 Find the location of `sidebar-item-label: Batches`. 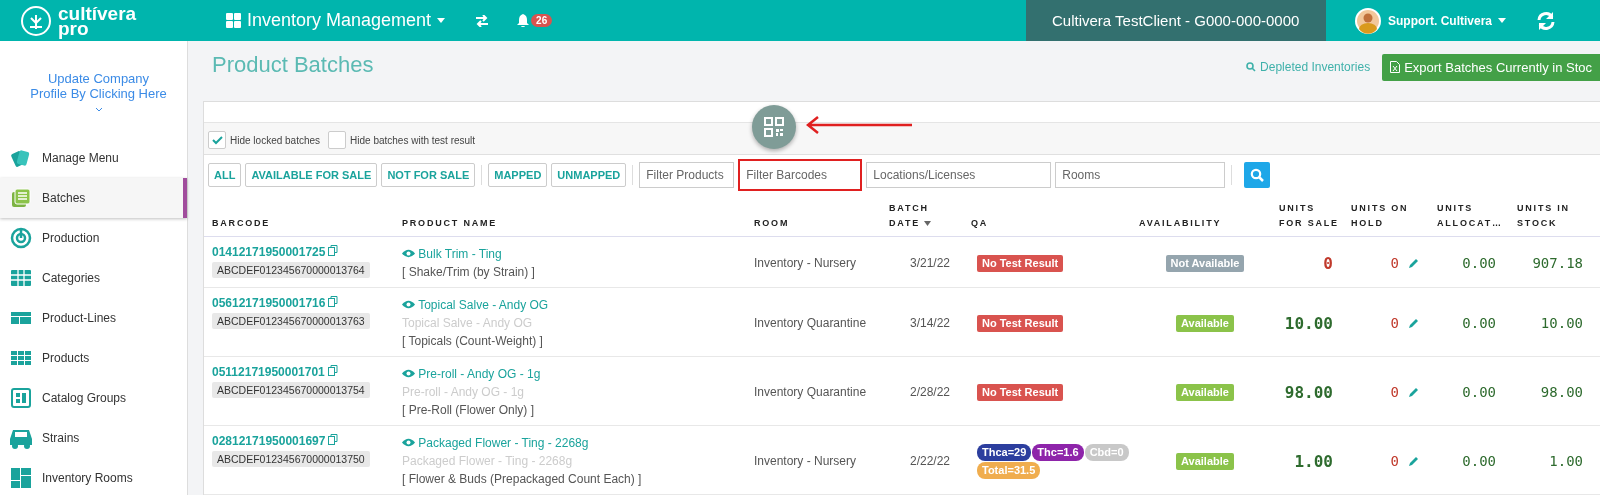

sidebar-item-label: Batches is located at coordinates (64, 198).